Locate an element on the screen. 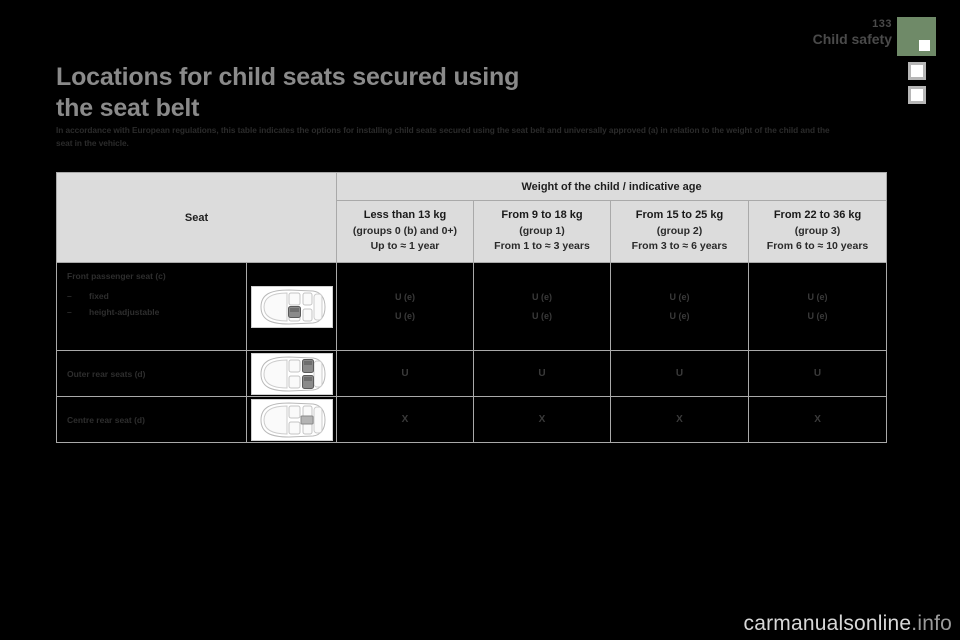 The width and height of the screenshot is (960, 640). watermark: carmanualsonline.info is located at coordinates (848, 624).